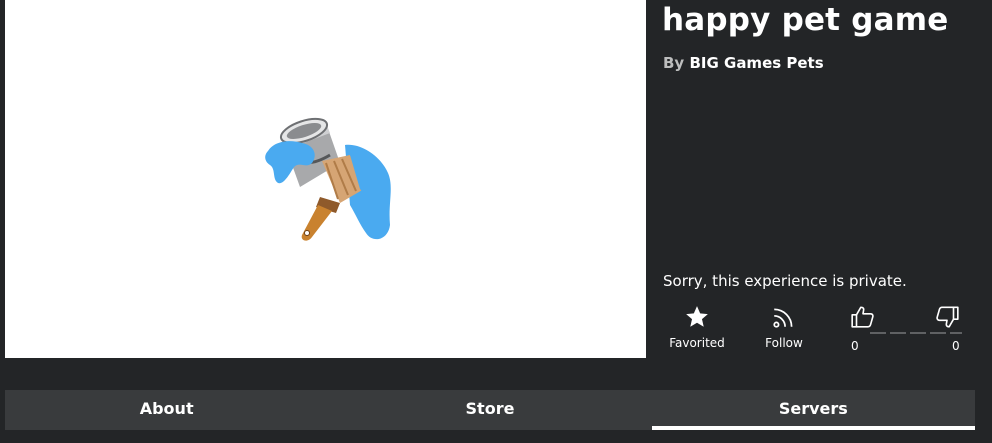 Image resolution: width=992 pixels, height=443 pixels. What do you see at coordinates (784, 343) in the screenshot?
I see `follow-label: Follow` at bounding box center [784, 343].